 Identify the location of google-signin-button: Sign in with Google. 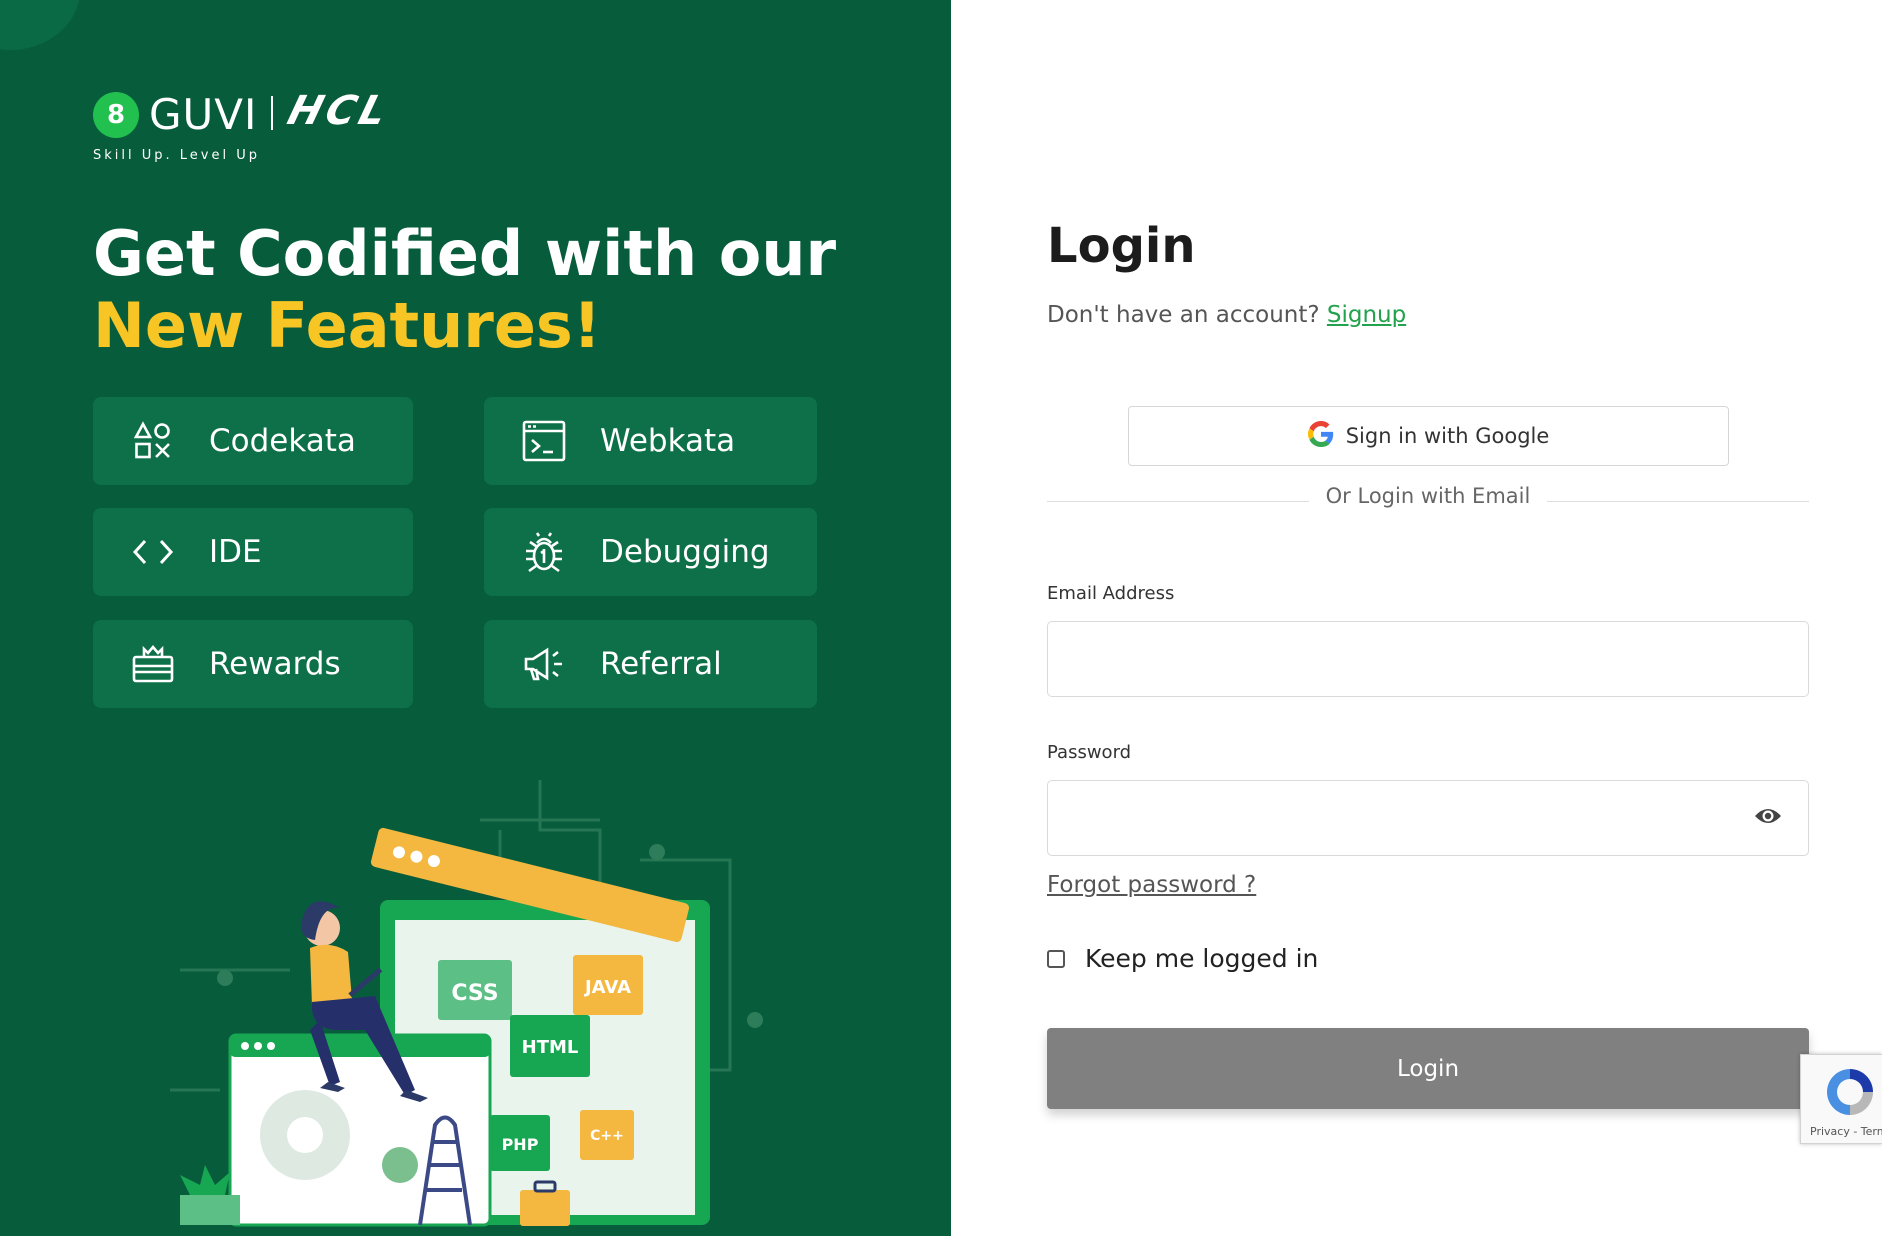
(1428, 436).